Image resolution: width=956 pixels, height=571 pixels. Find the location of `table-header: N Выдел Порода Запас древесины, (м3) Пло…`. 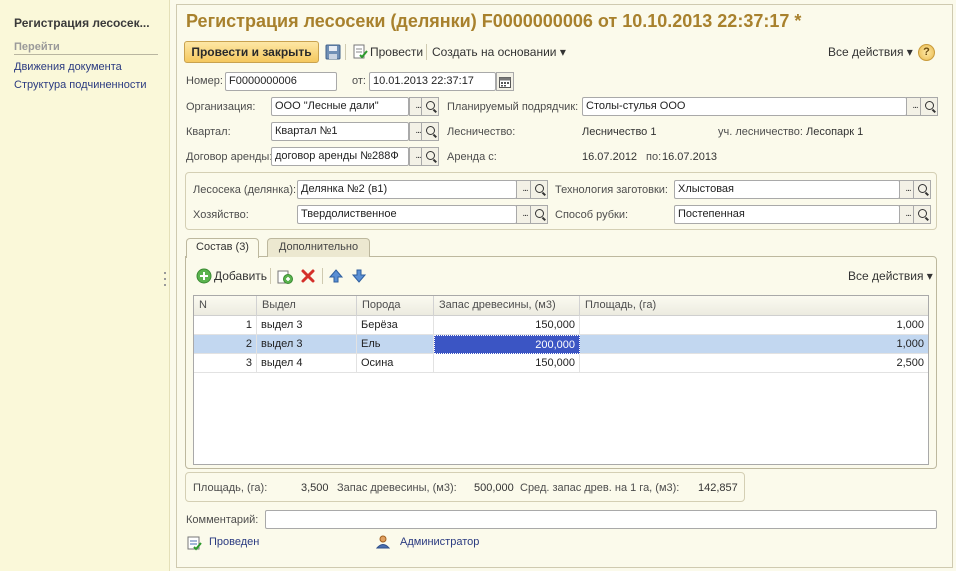

table-header: N Выдел Порода Запас древесины, (м3) Пло… is located at coordinates (561, 306).